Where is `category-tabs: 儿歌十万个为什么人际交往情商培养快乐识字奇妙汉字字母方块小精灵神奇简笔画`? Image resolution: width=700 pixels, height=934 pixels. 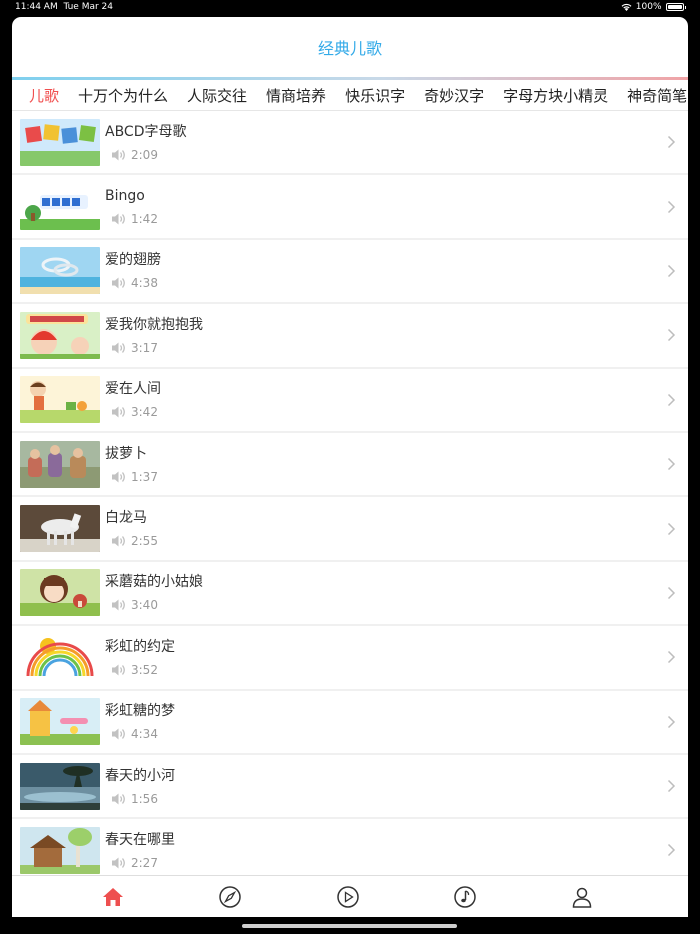 category-tabs: 儿歌十万个为什么人际交往情商培养快乐识字奇妙汉字字母方块小精灵神奇简笔画 is located at coordinates (350, 95).